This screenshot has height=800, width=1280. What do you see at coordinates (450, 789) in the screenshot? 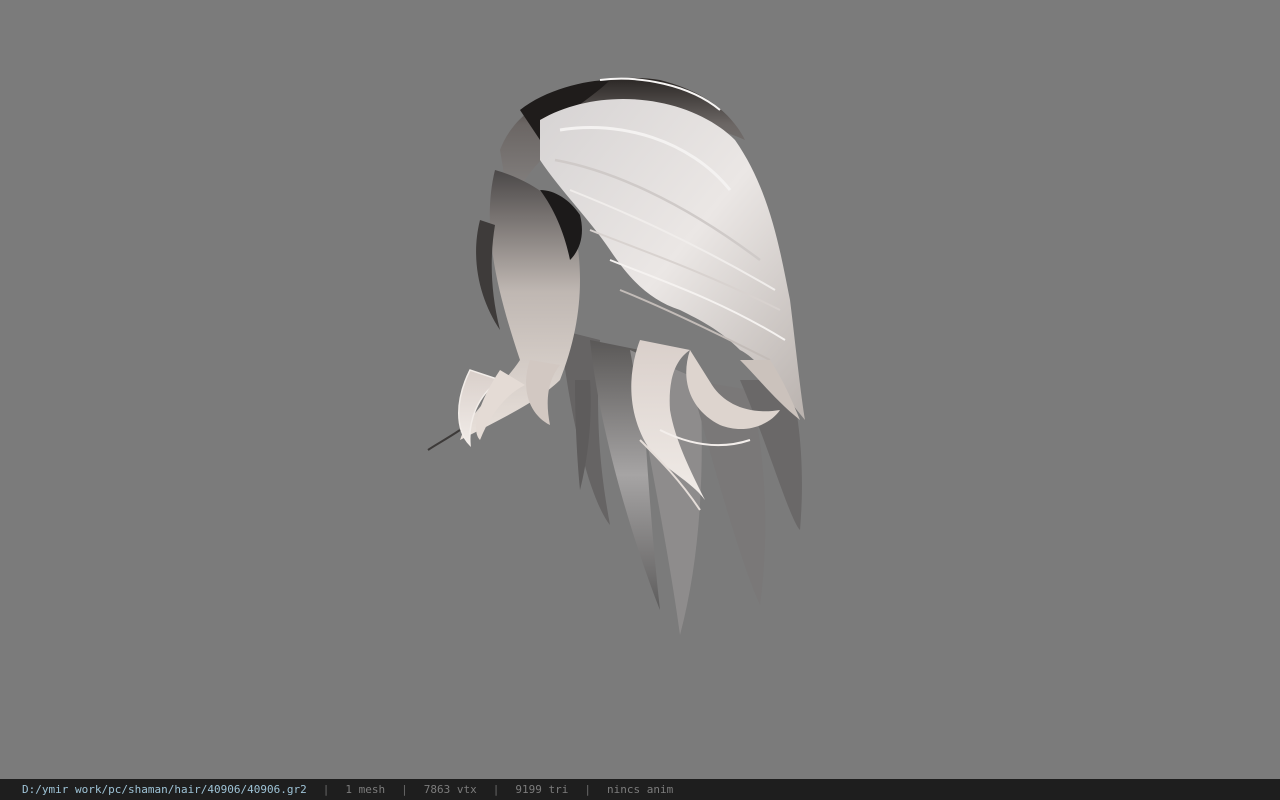
I see `vertex-count: 7863 vtx` at bounding box center [450, 789].